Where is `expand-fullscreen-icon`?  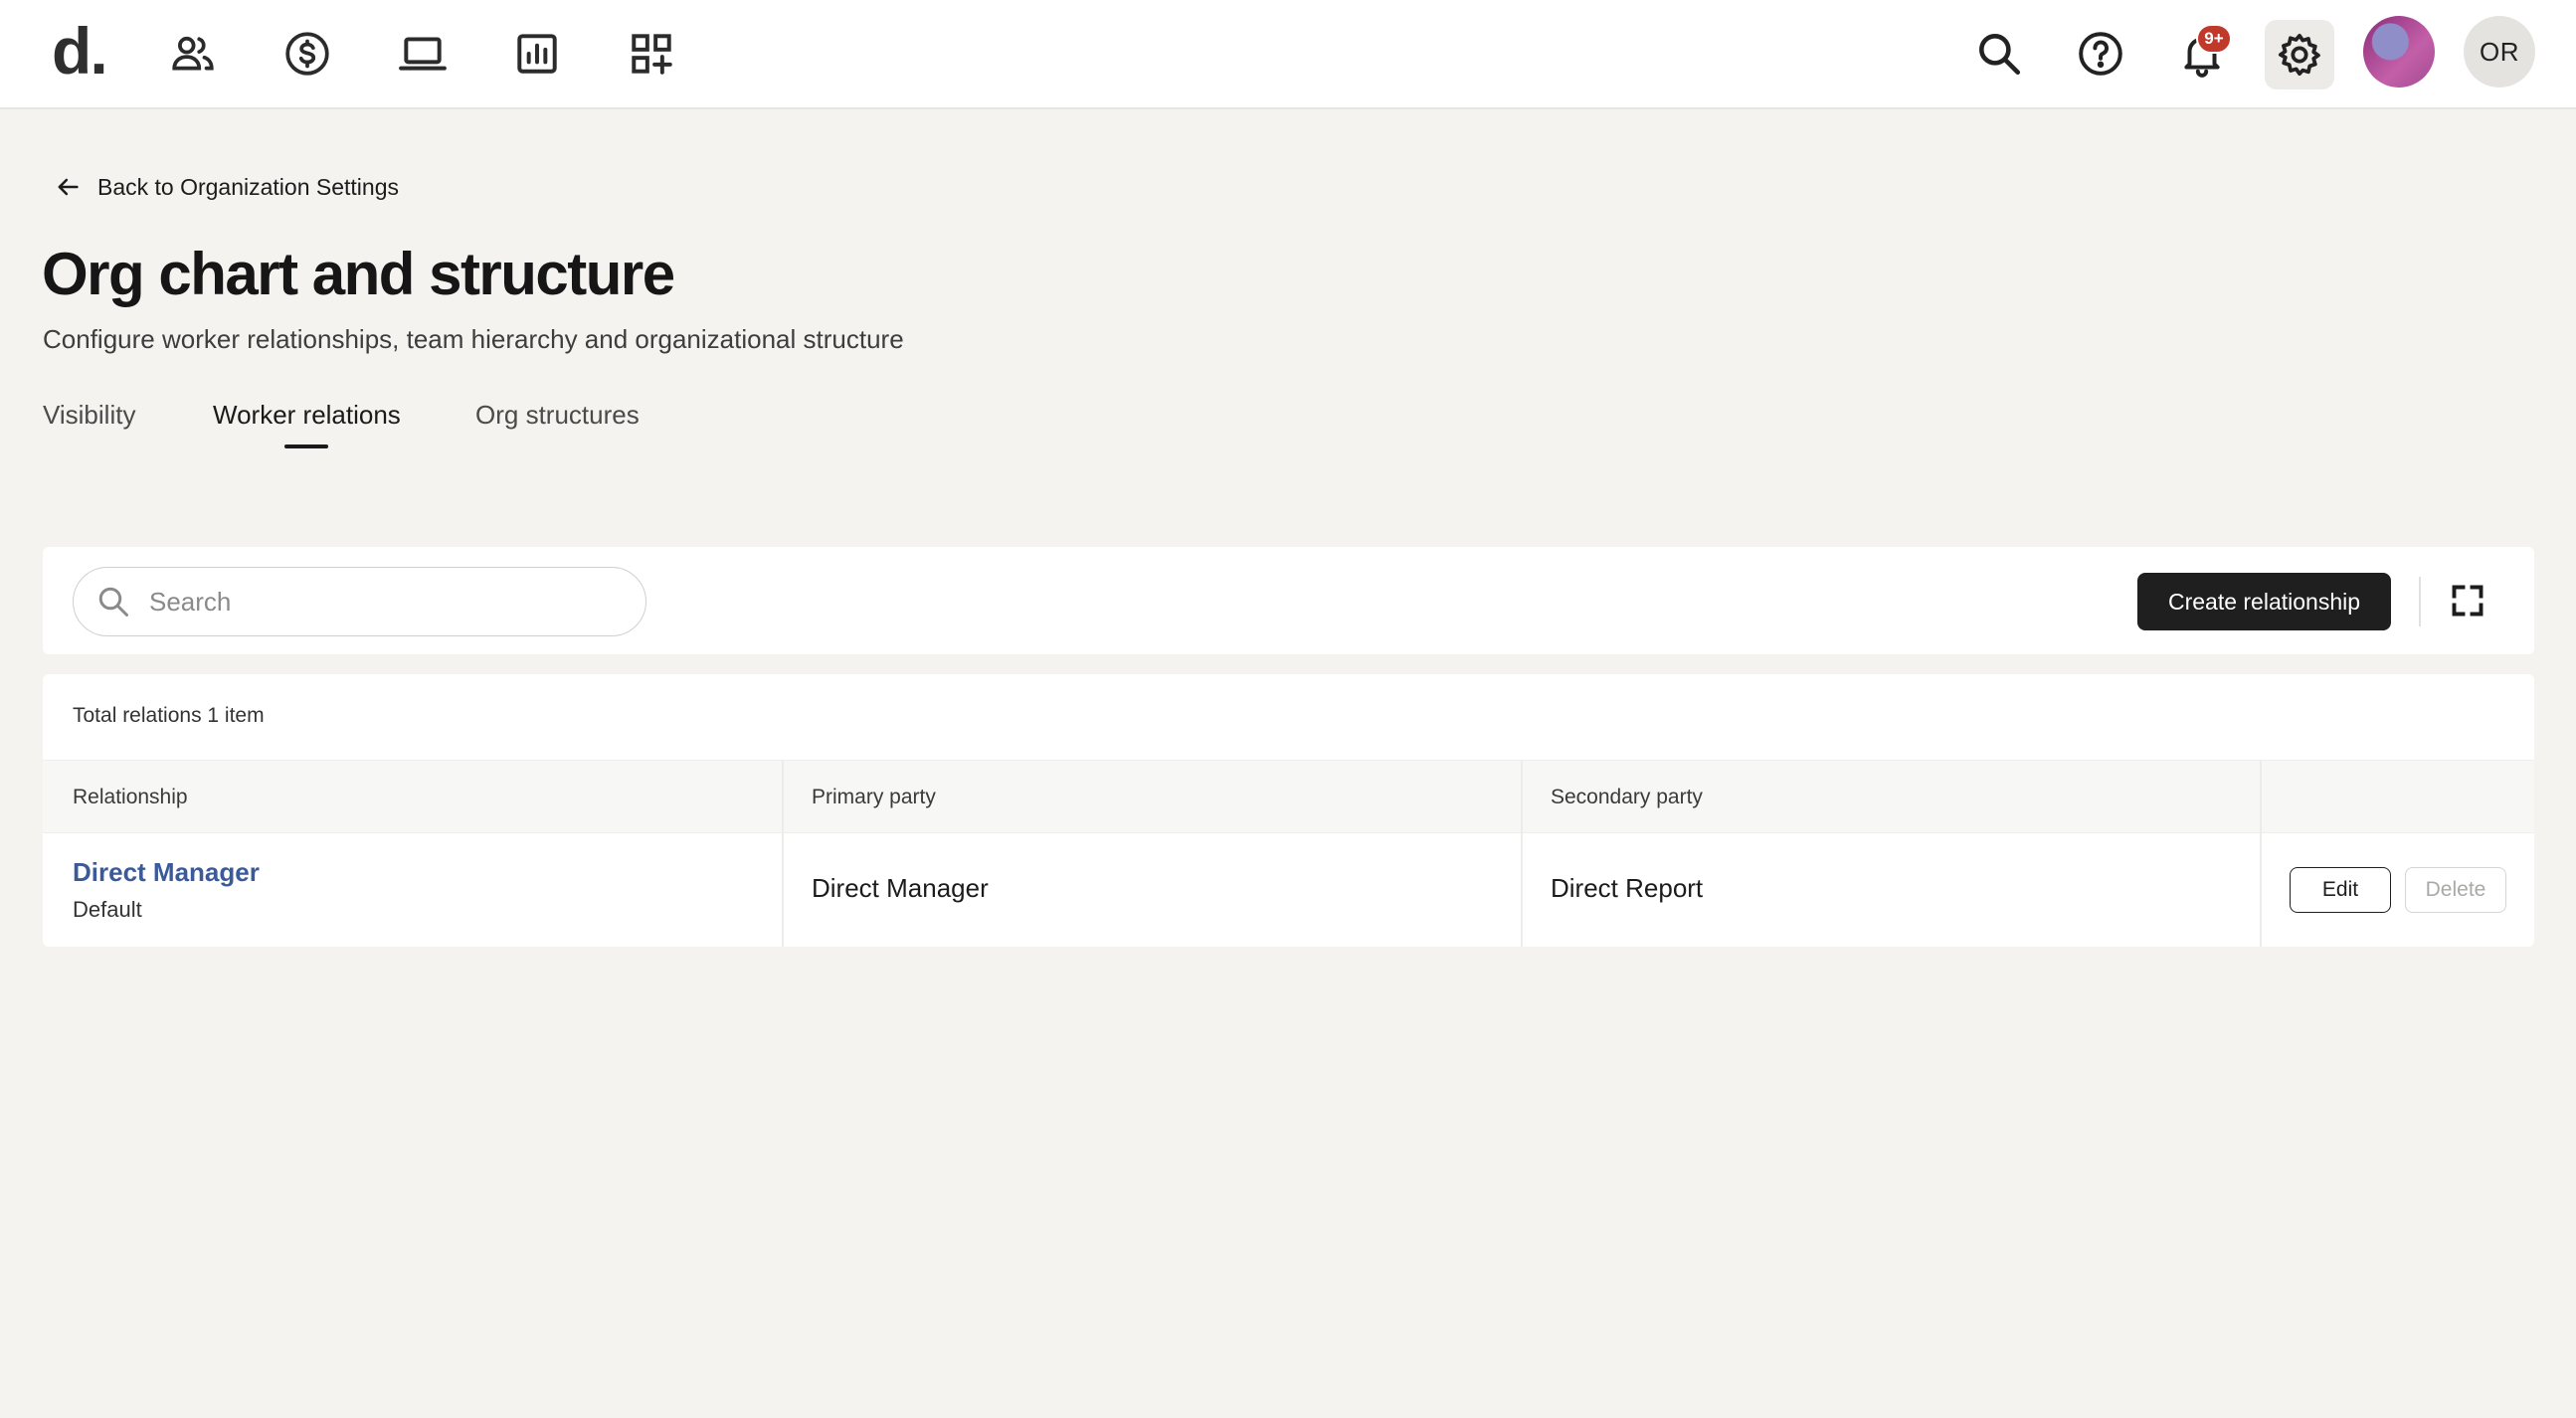
expand-fullscreen-icon is located at coordinates (2467, 601).